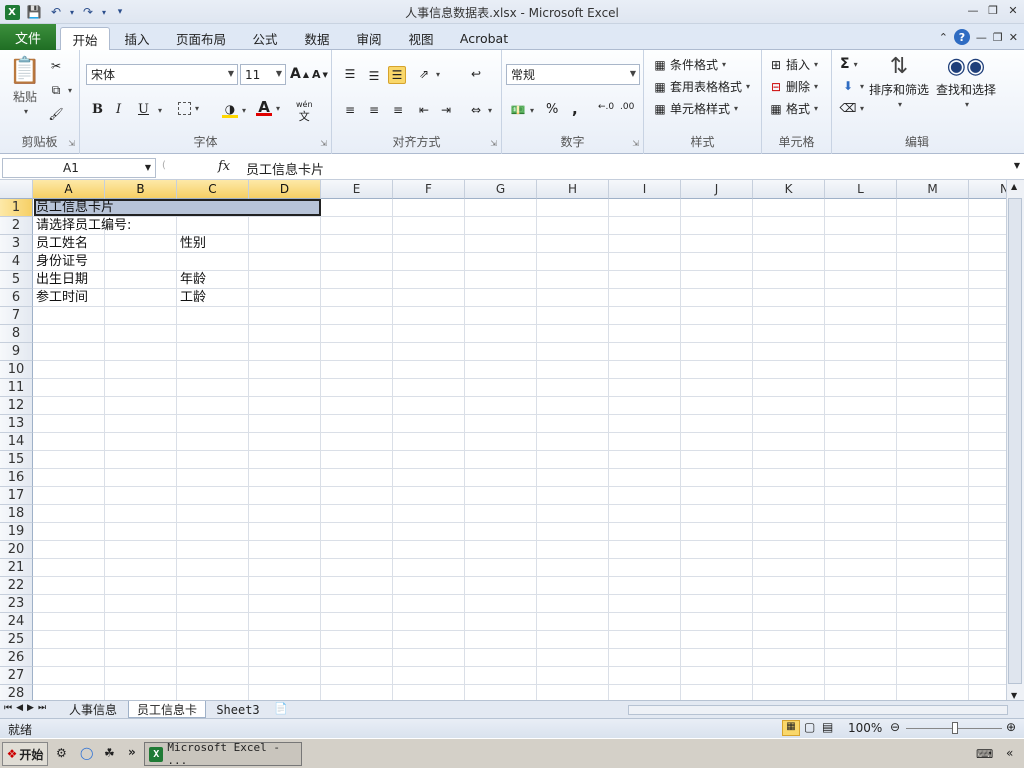  I want to click on shrink-font-button: A ▼, so click(320, 74).